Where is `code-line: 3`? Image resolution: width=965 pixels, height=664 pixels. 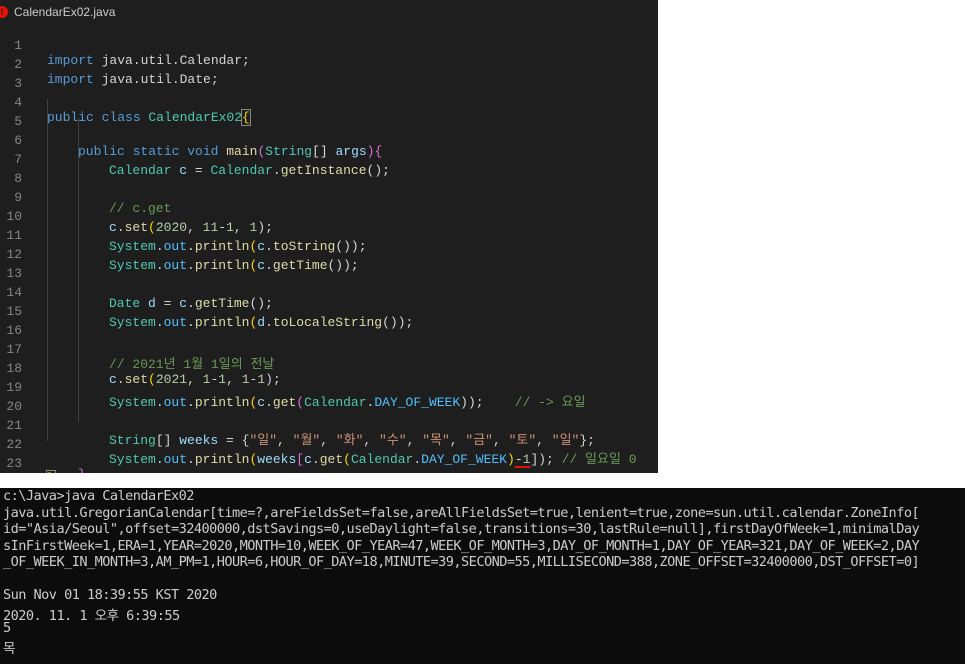 code-line: 3 is located at coordinates (329, 76).